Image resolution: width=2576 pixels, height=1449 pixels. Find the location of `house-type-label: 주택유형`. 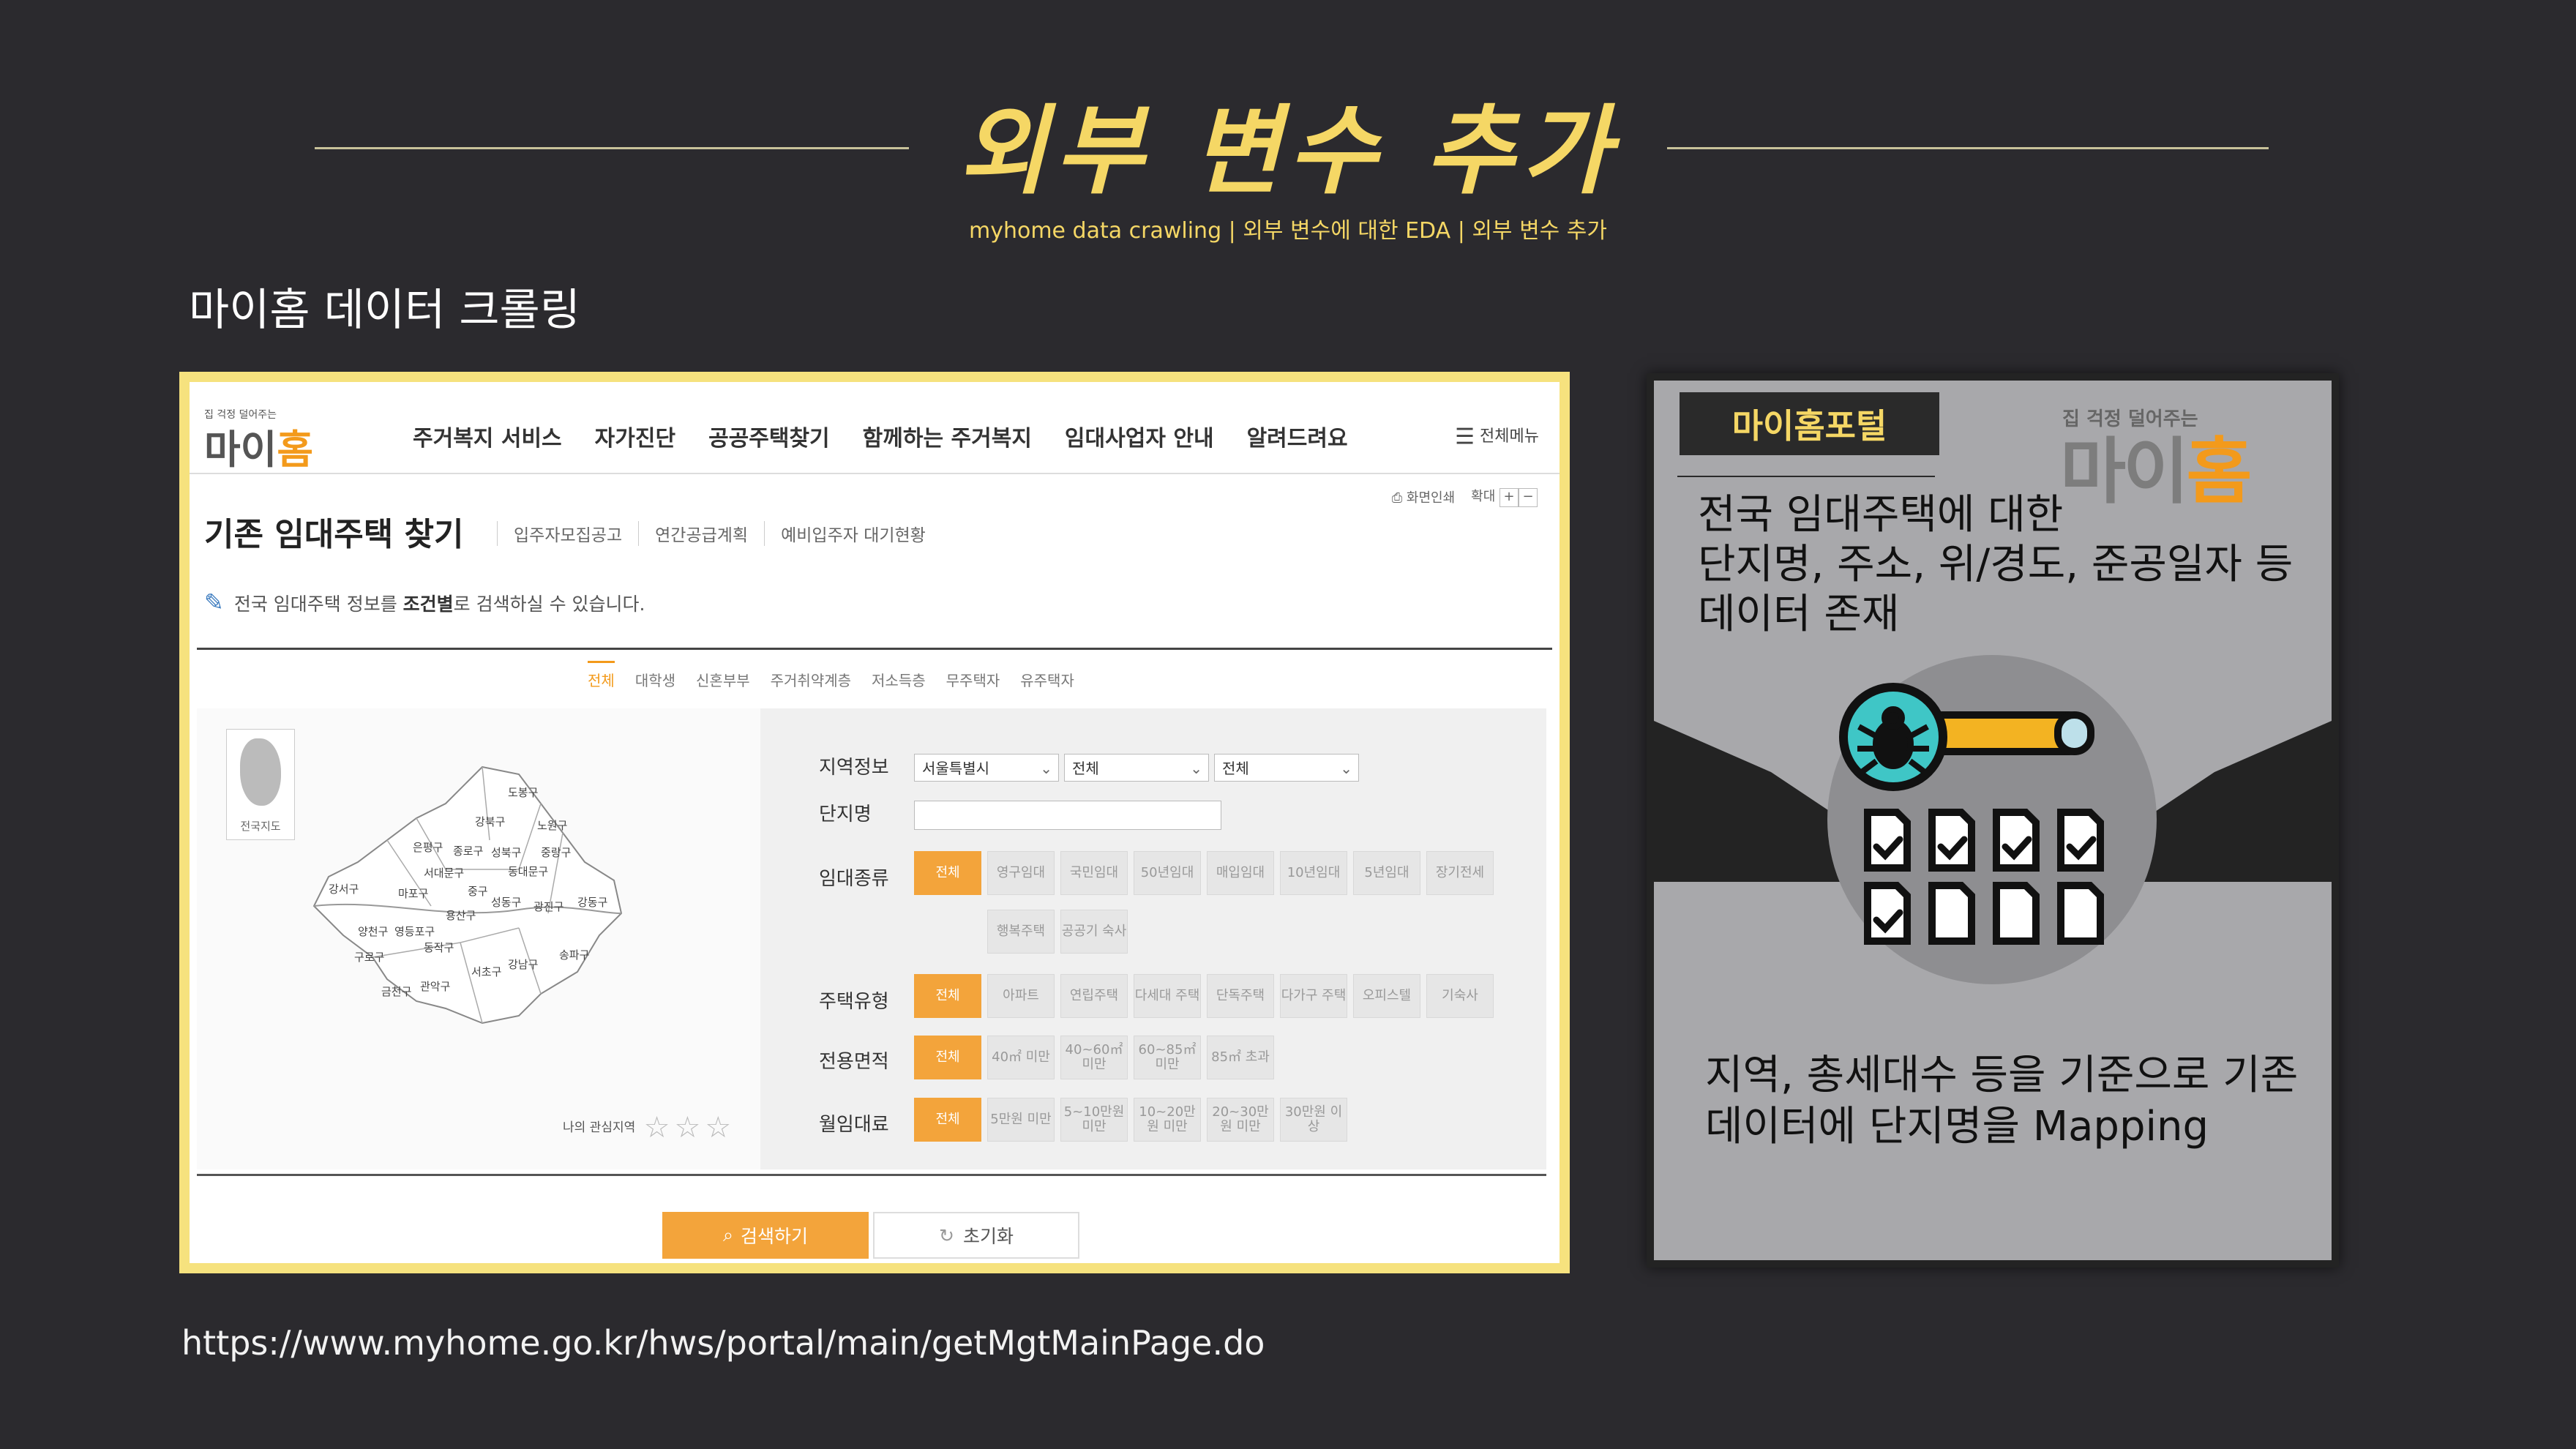

house-type-label: 주택유형 is located at coordinates (854, 1002).